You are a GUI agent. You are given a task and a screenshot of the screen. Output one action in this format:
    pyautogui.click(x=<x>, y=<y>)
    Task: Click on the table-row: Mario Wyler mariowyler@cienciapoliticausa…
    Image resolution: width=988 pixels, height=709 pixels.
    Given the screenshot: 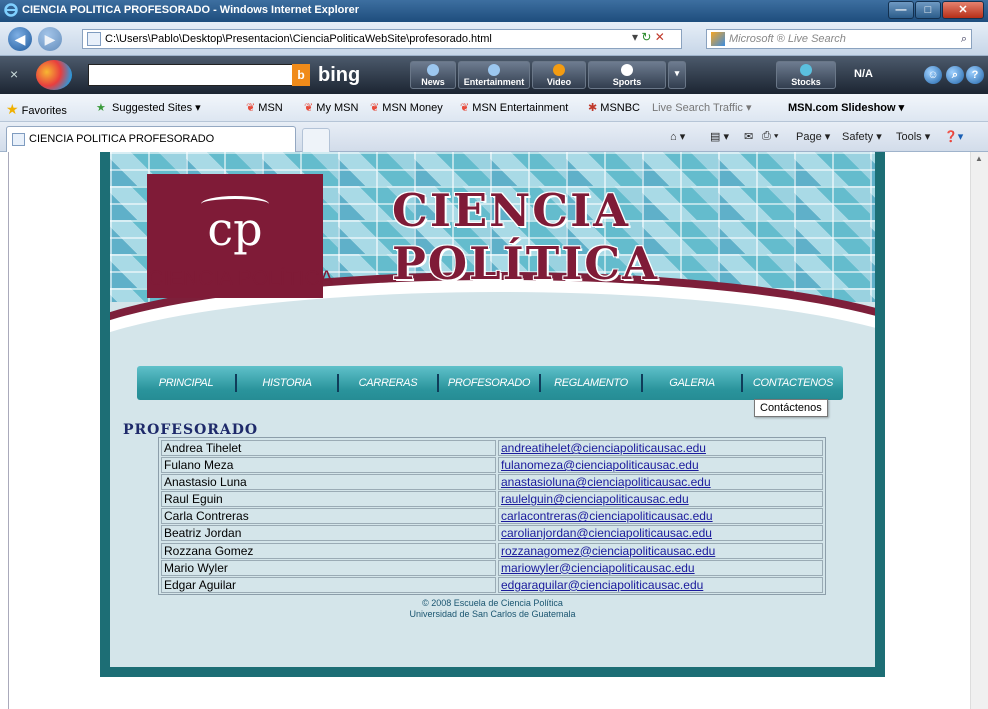 What is the action you would take?
    pyautogui.click(x=492, y=567)
    